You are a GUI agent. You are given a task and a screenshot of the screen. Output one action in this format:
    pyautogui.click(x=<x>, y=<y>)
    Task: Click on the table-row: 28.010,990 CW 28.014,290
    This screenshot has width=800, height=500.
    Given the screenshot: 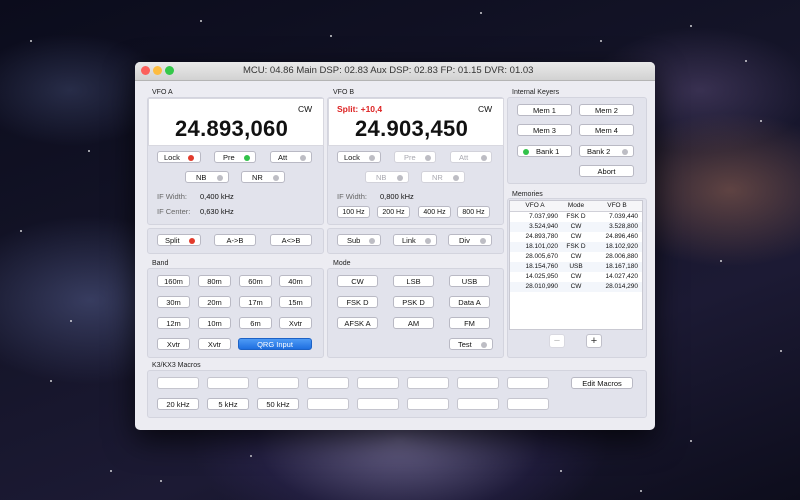 What is the action you would take?
    pyautogui.click(x=576, y=287)
    